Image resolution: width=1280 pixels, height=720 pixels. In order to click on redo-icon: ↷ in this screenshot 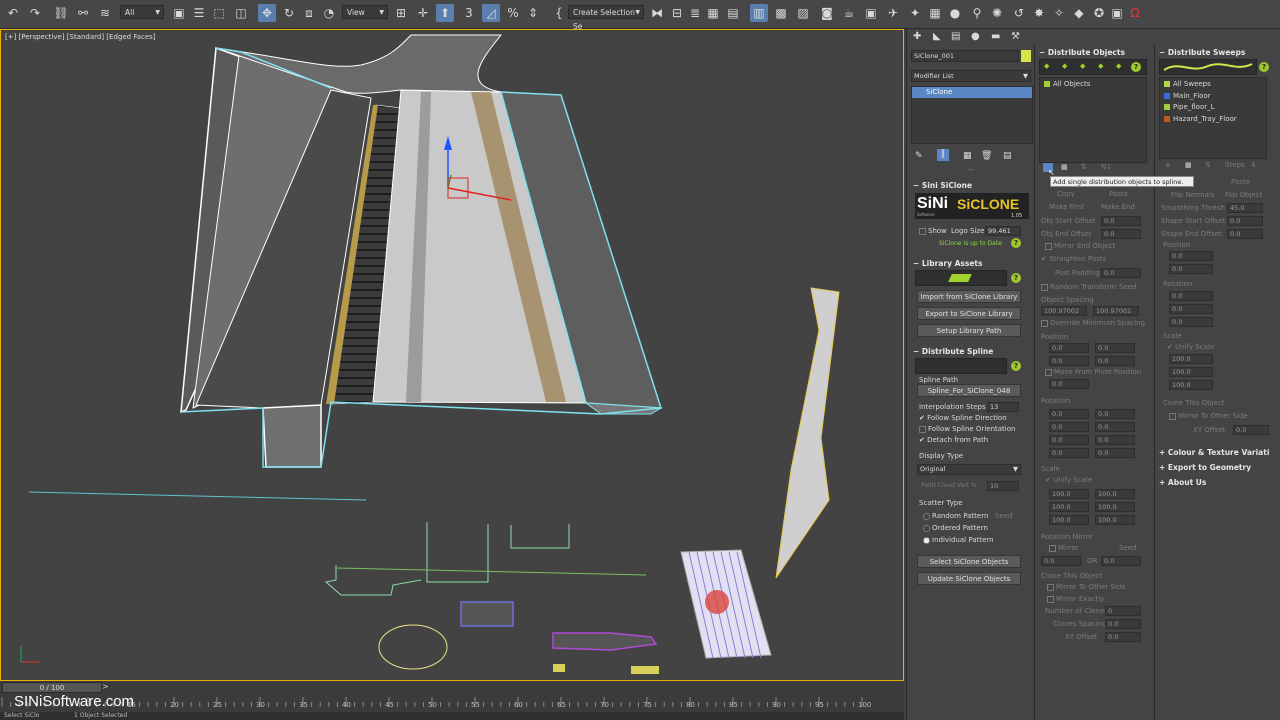, I will do `click(35, 13)`.